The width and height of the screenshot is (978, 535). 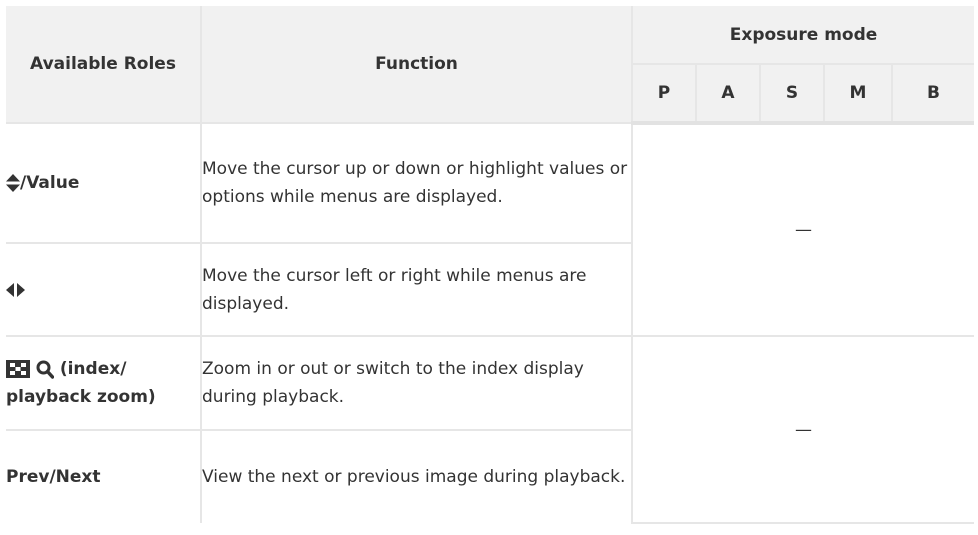 What do you see at coordinates (728, 94) in the screenshot?
I see `mode-header-a: A` at bounding box center [728, 94].